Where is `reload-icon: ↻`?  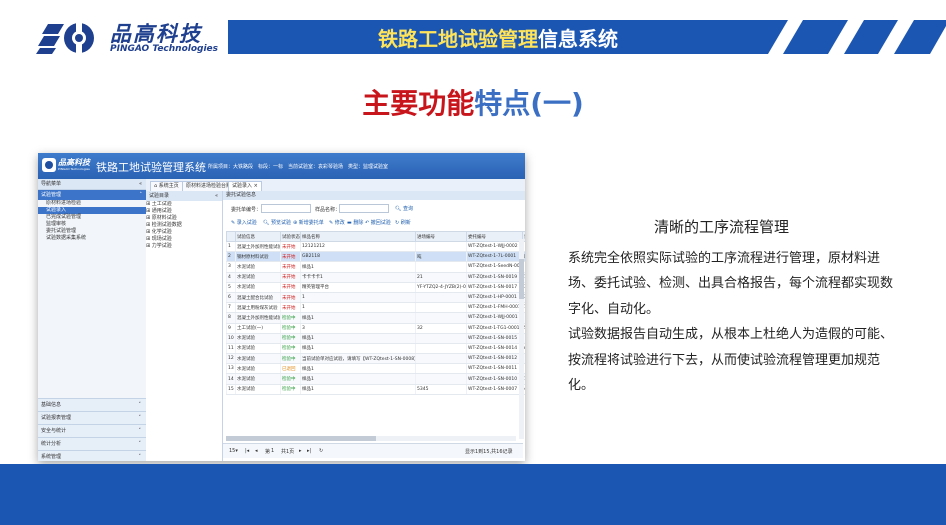
reload-icon: ↻ is located at coordinates (321, 451).